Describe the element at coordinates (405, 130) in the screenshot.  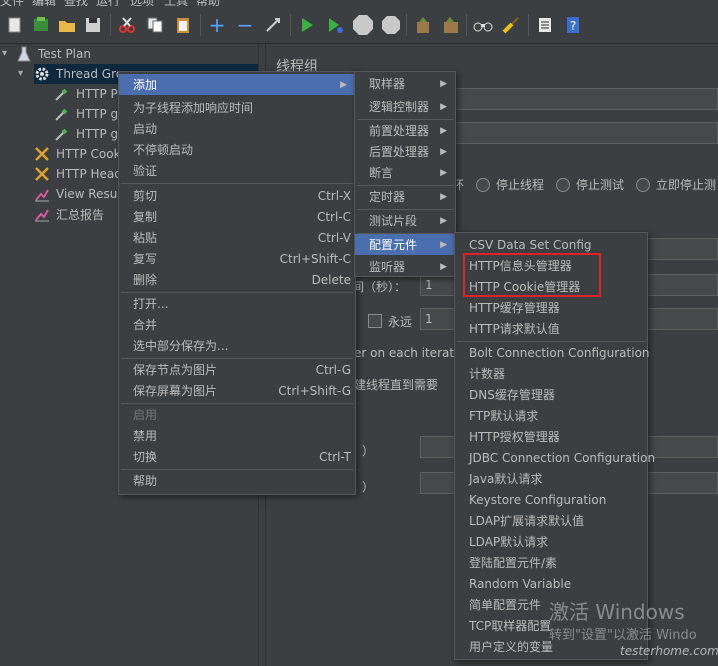
I see `menu-item-pre-processor: 前置处理器 ▶` at that location.